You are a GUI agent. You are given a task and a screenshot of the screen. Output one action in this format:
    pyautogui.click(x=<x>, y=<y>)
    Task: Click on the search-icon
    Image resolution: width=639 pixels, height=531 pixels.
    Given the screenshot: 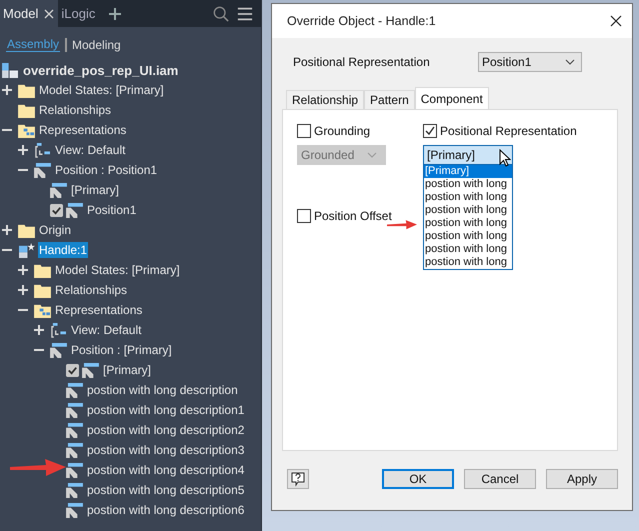 What is the action you would take?
    pyautogui.click(x=221, y=14)
    